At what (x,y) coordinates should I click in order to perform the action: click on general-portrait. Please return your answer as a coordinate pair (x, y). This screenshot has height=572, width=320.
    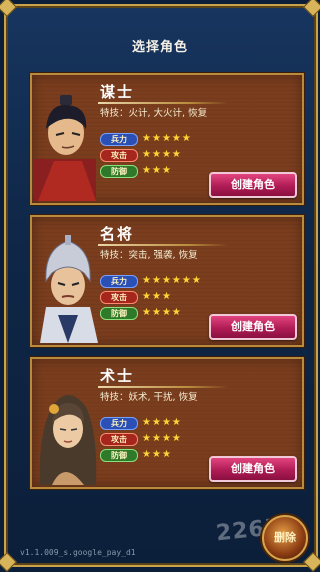
    Looking at the image, I should click on (69, 289).